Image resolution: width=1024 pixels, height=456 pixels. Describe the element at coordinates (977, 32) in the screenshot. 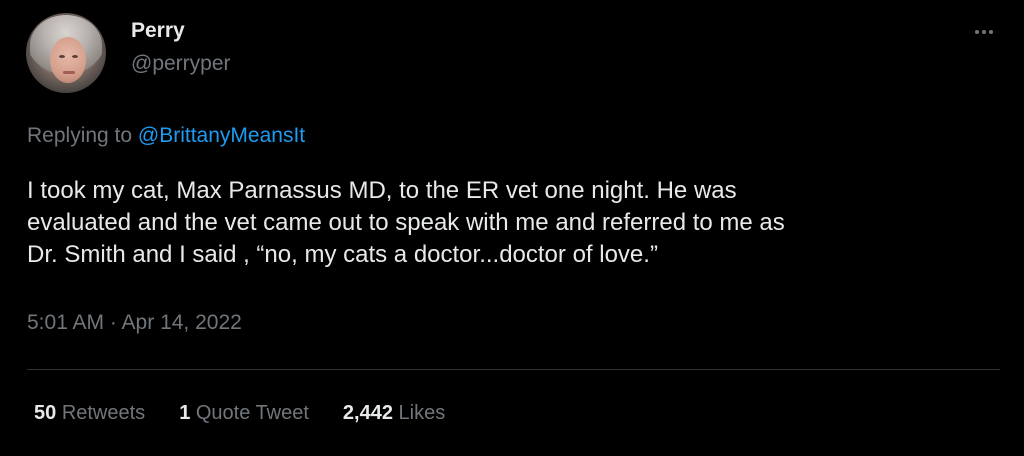

I see `more-horizontal-icon` at that location.